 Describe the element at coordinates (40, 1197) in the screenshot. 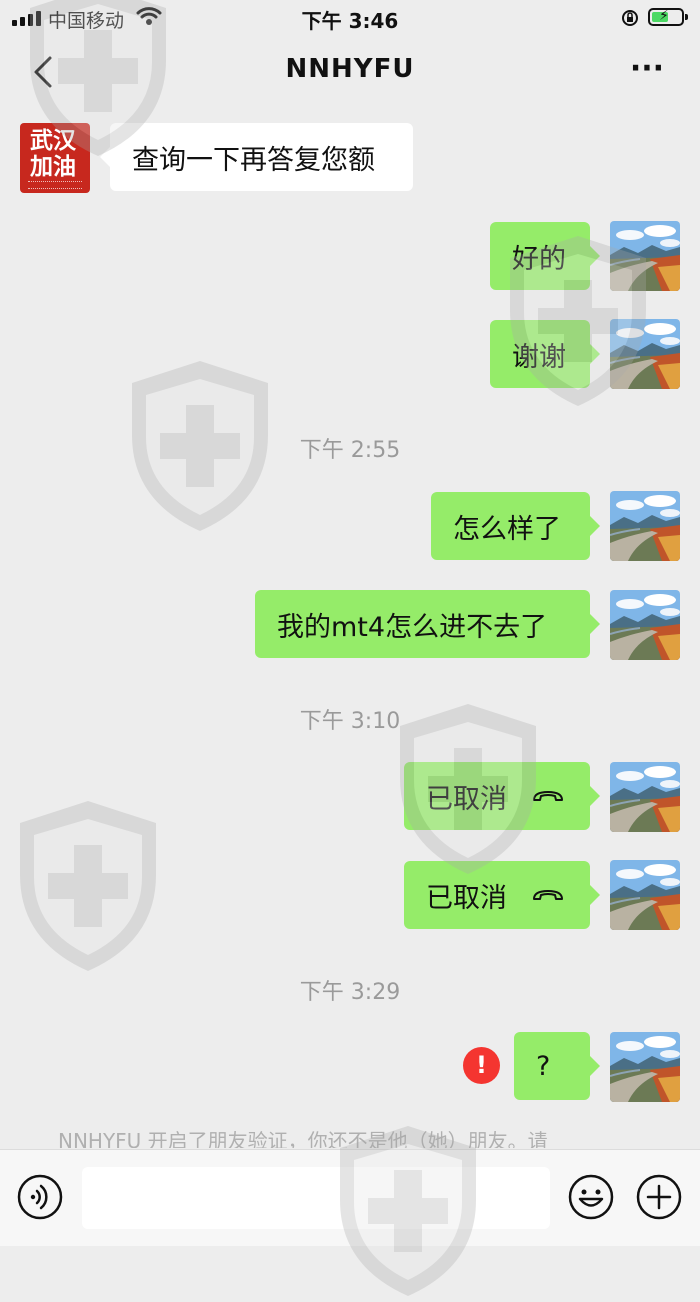

I see `voice-icon` at that location.